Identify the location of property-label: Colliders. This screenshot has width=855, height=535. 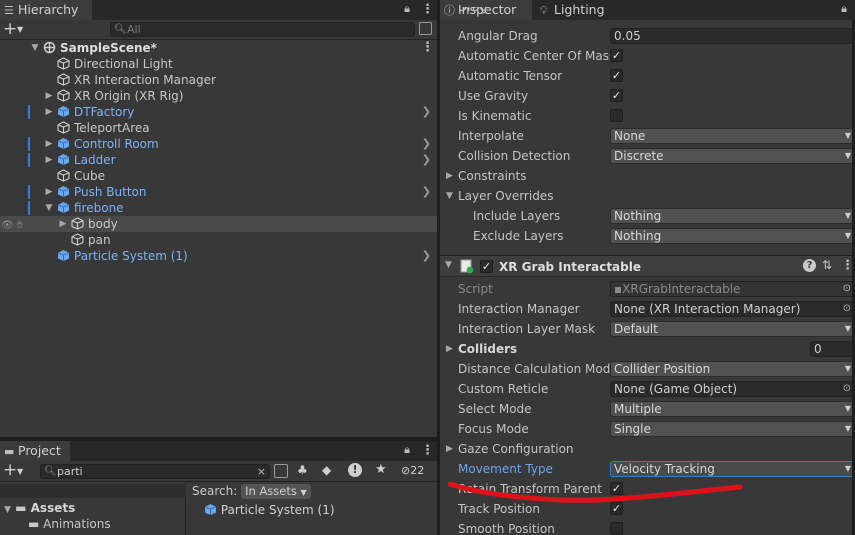
(487, 349).